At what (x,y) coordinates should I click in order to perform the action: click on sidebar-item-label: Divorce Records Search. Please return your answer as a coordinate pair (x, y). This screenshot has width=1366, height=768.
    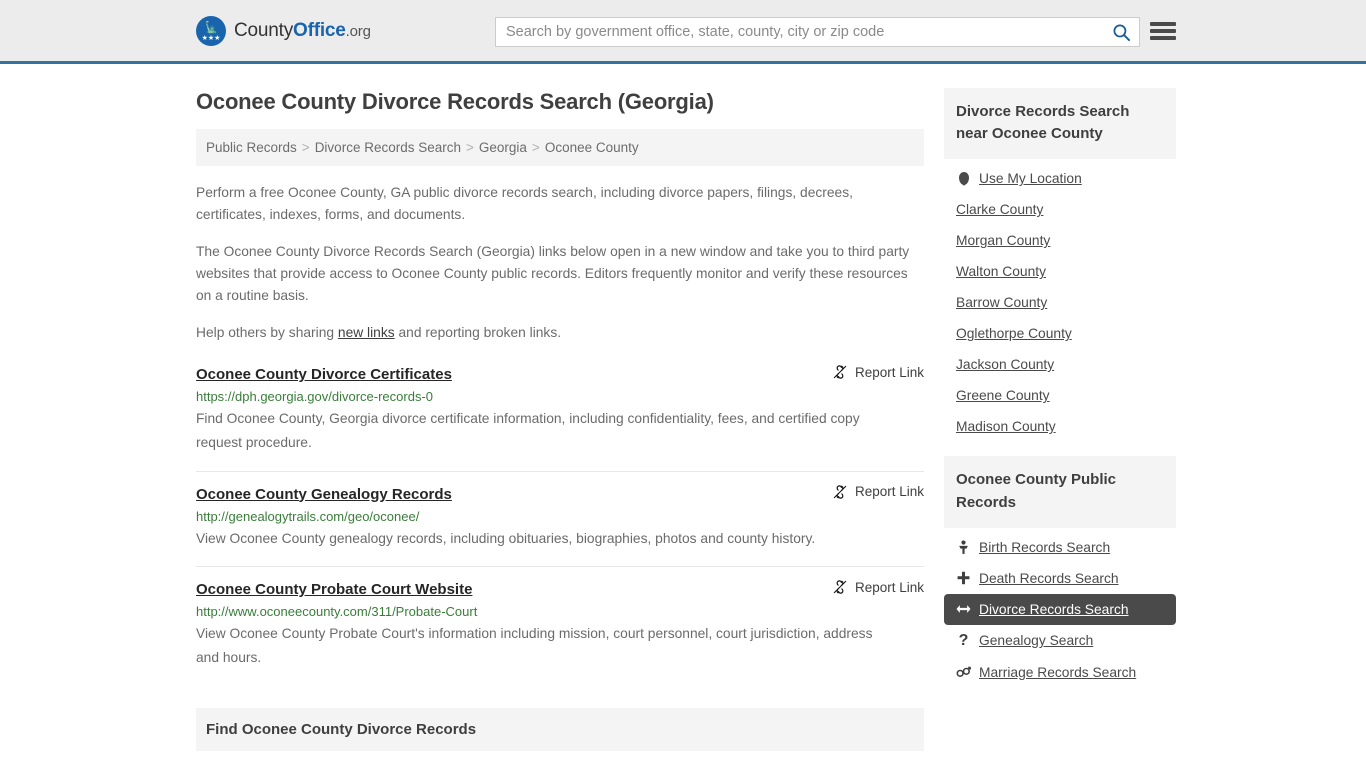
    Looking at the image, I should click on (1054, 609).